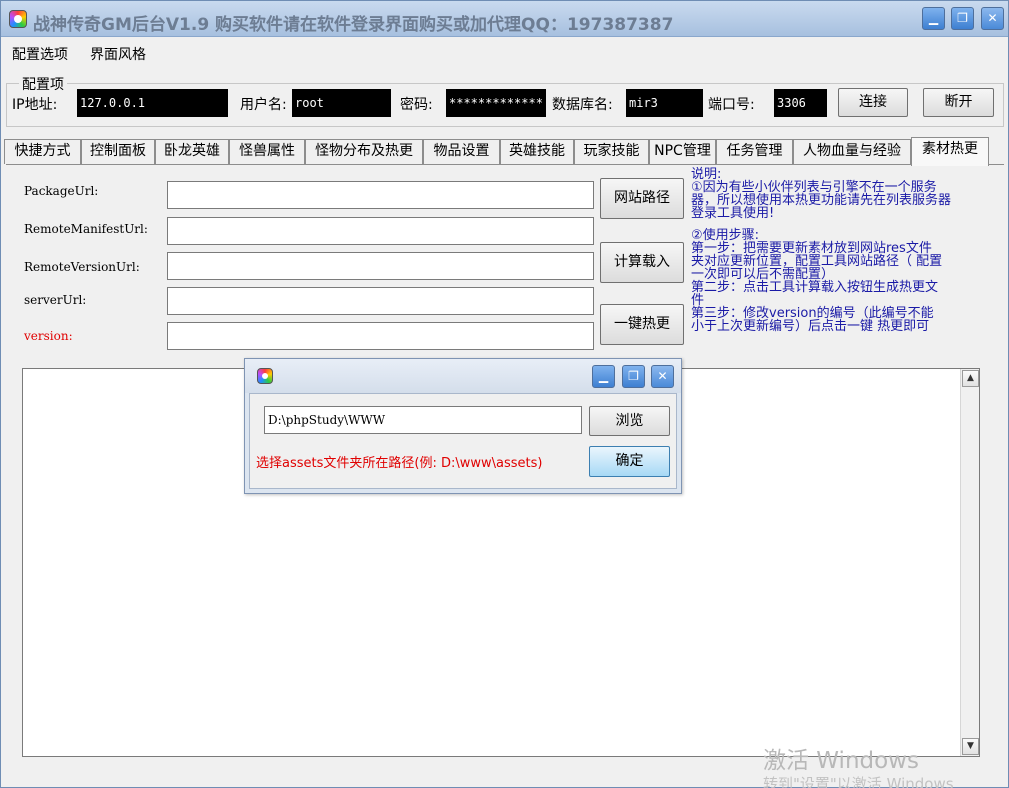 The image size is (1009, 788). I want to click on minimize-button: ▁, so click(933, 18).